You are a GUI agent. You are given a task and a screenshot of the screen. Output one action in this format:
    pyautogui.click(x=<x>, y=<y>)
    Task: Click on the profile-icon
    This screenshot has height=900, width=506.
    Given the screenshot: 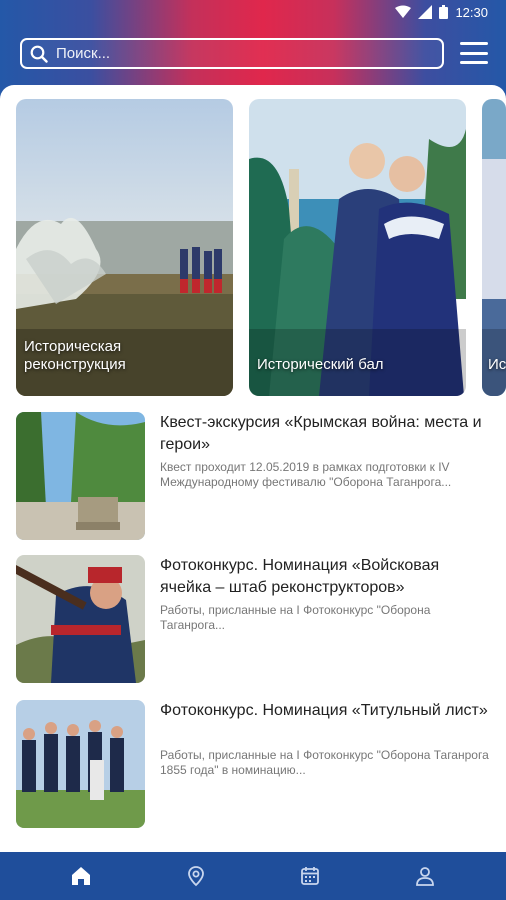 What is the action you would take?
    pyautogui.click(x=424, y=876)
    